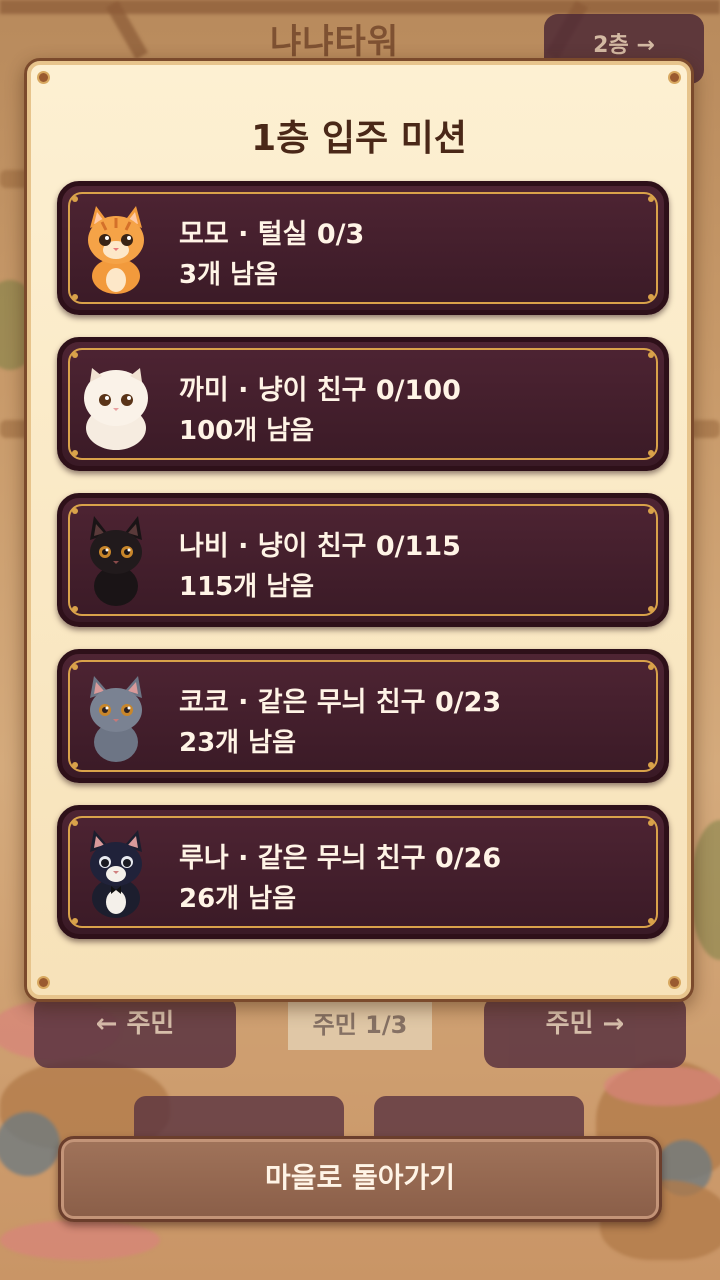 This screenshot has width=720, height=1280. Describe the element at coordinates (135, 1032) in the screenshot. I see `prev-resident-button: ← 주민` at that location.